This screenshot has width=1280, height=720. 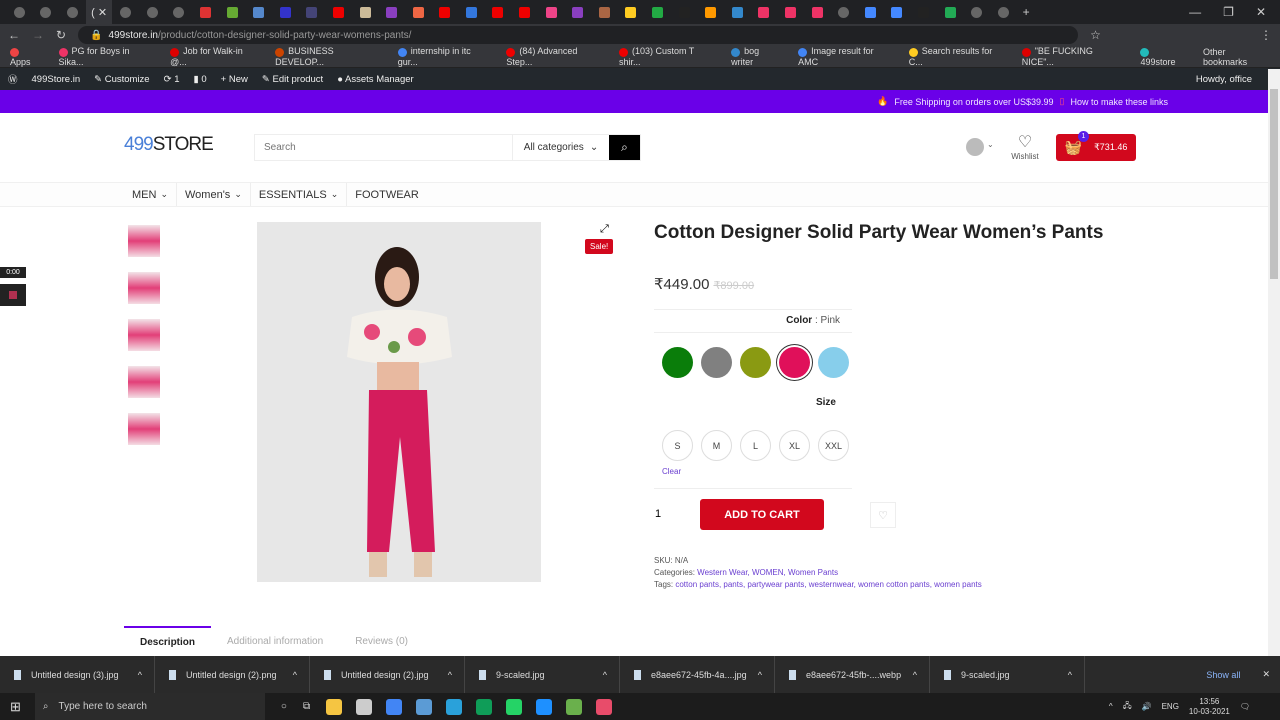 What do you see at coordinates (1147, 706) in the screenshot?
I see `volume-icon: 🔊` at bounding box center [1147, 706].